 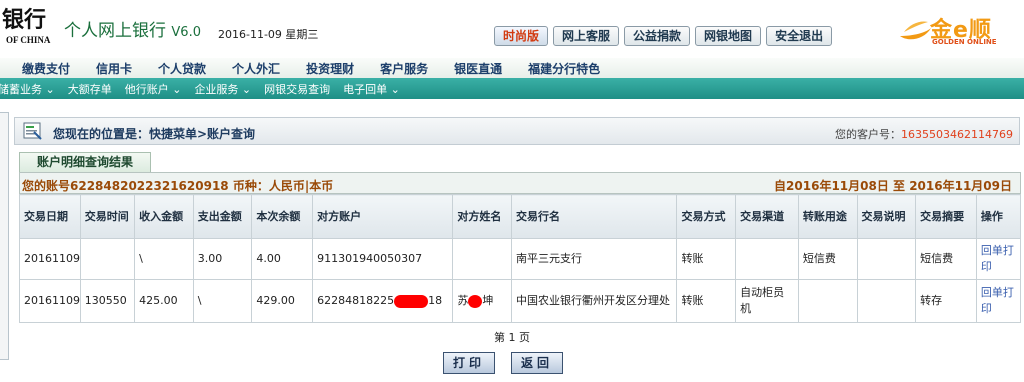 What do you see at coordinates (946, 259) in the screenshot?
I see `cell-summary: 短信费` at bounding box center [946, 259].